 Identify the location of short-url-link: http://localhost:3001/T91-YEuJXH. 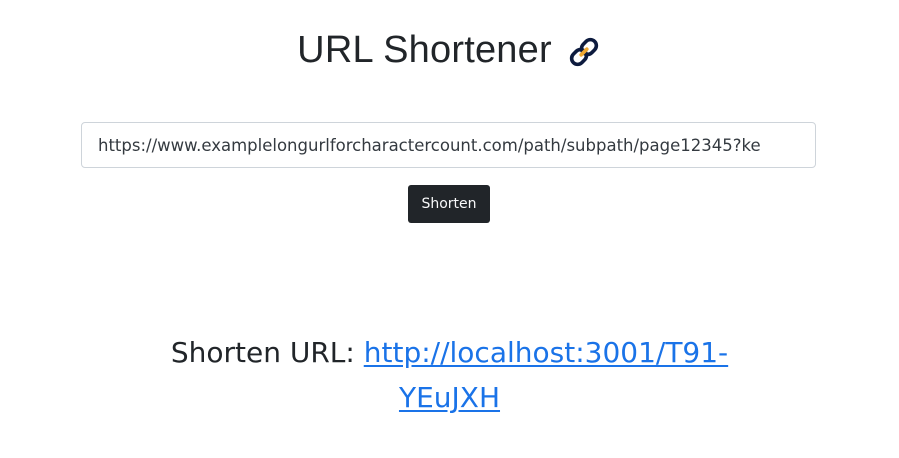
(546, 375).